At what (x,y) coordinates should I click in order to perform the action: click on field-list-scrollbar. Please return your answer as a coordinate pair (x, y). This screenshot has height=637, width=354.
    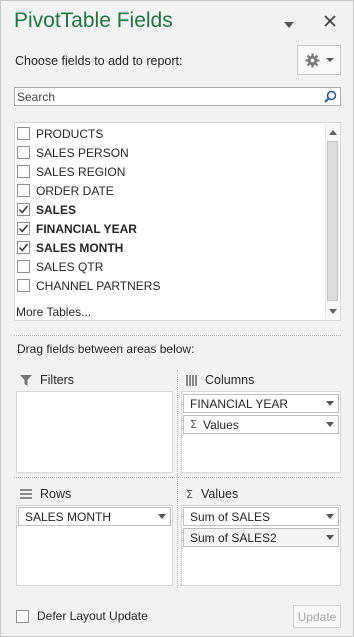
    Looking at the image, I should click on (332, 221).